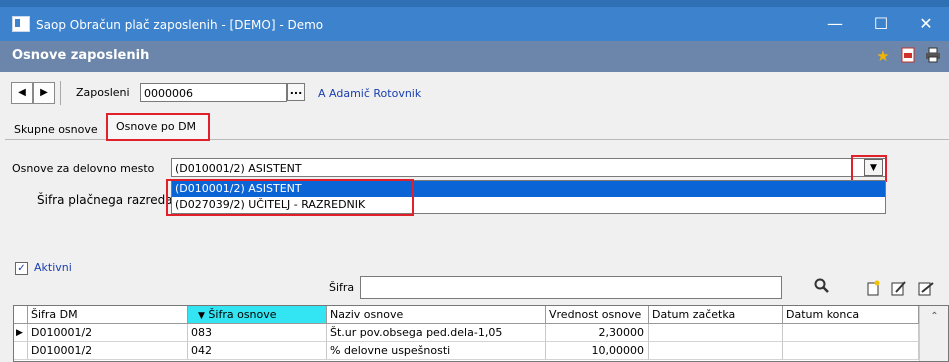  Describe the element at coordinates (908, 56) in the screenshot. I see `pdf-export-icon` at that location.